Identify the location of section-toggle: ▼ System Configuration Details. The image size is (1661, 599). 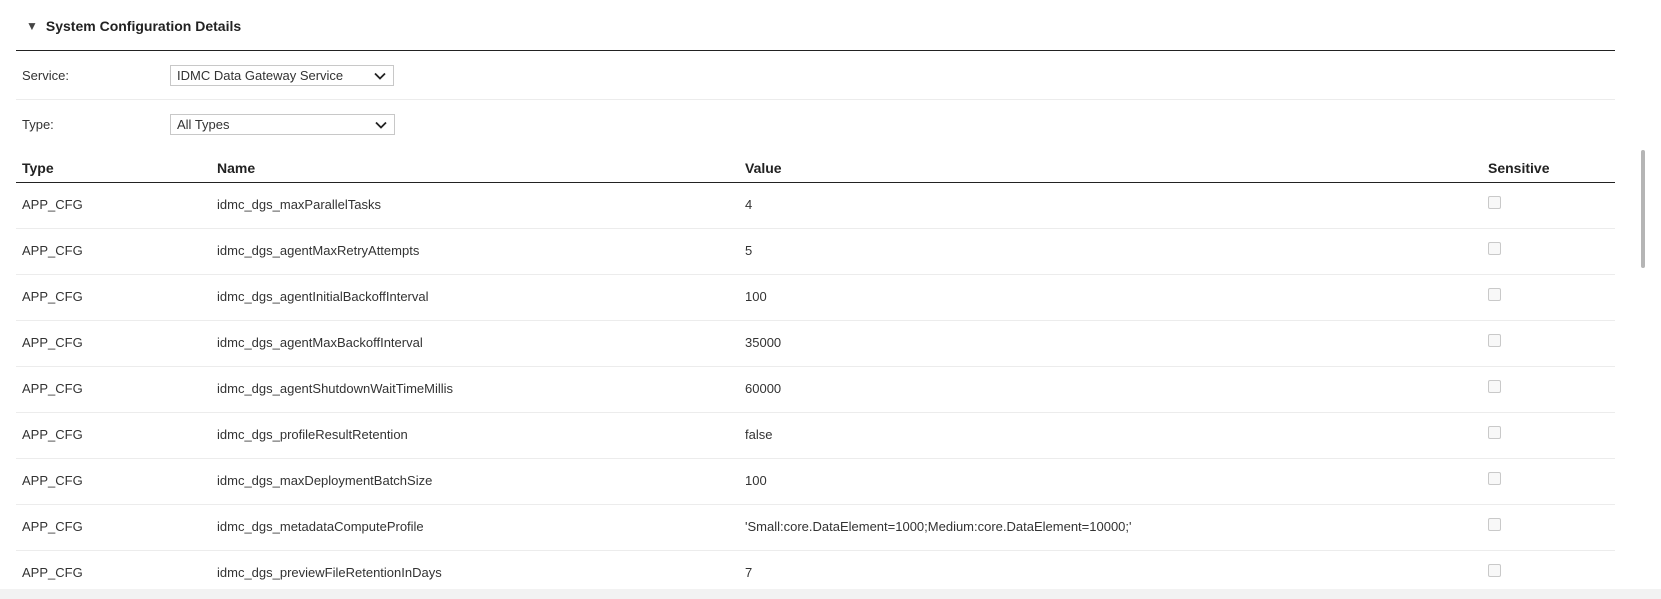
(133, 26).